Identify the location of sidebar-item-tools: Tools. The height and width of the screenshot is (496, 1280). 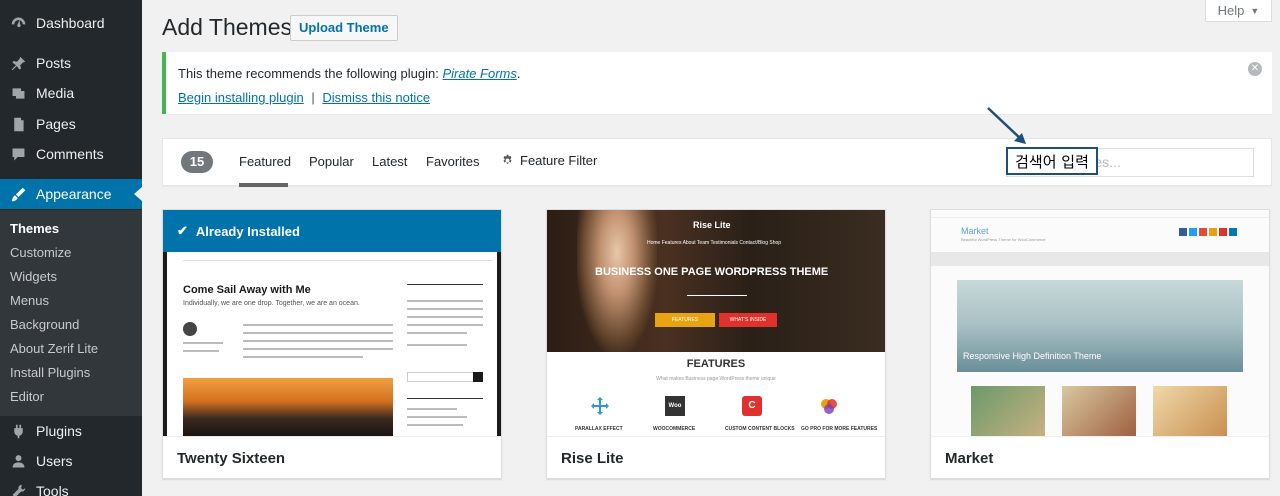
(71, 486).